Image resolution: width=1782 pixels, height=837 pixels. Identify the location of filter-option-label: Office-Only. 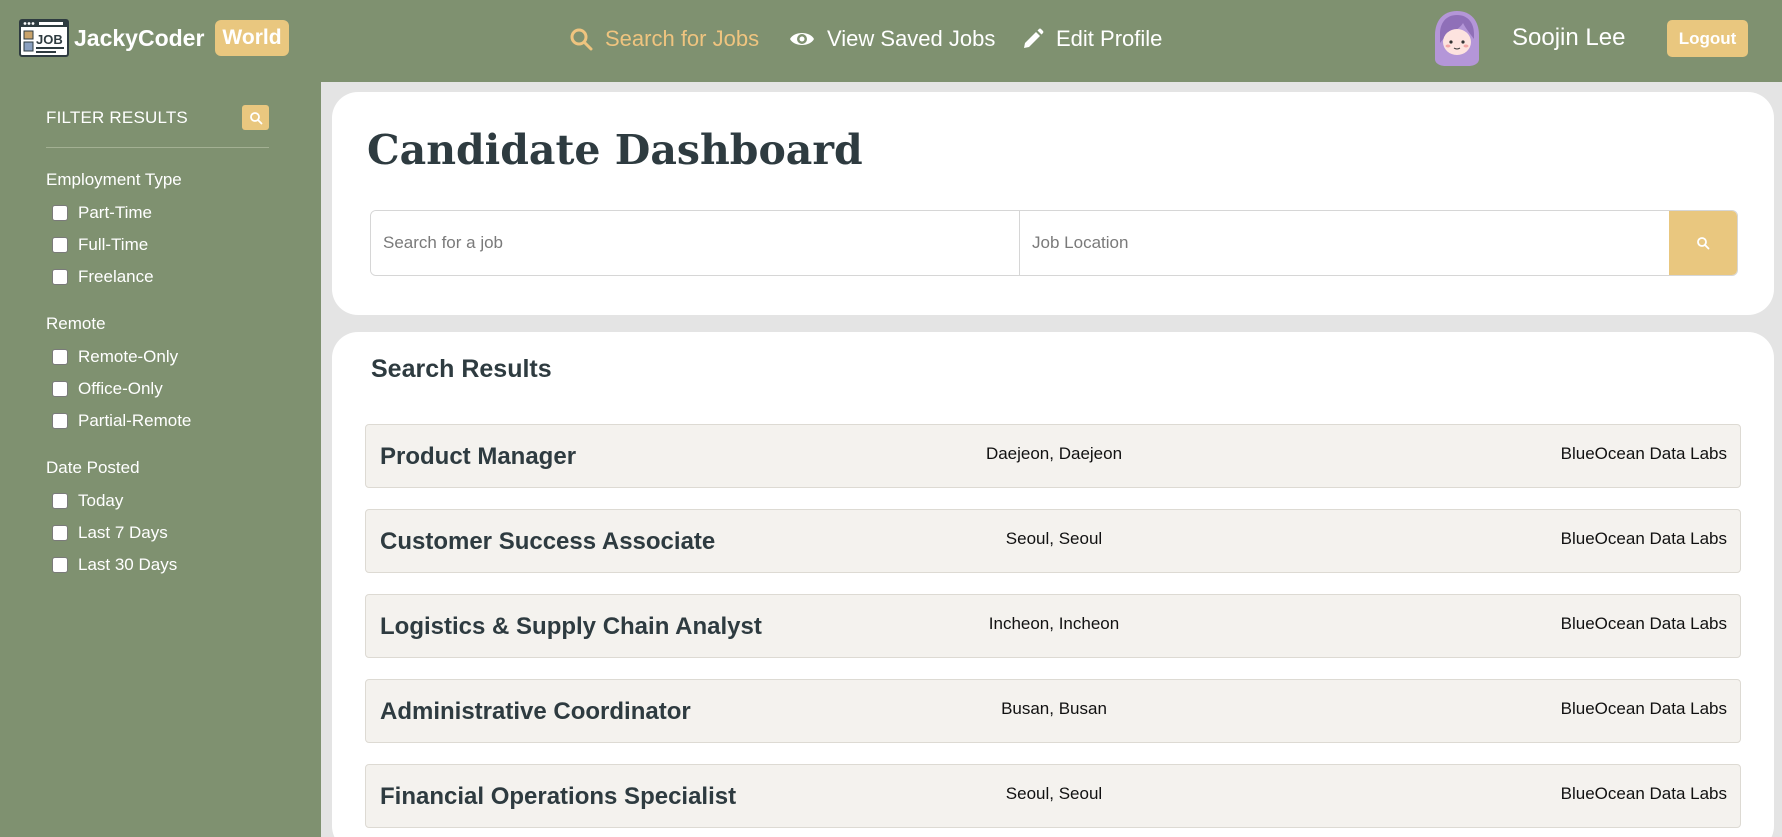
(120, 388).